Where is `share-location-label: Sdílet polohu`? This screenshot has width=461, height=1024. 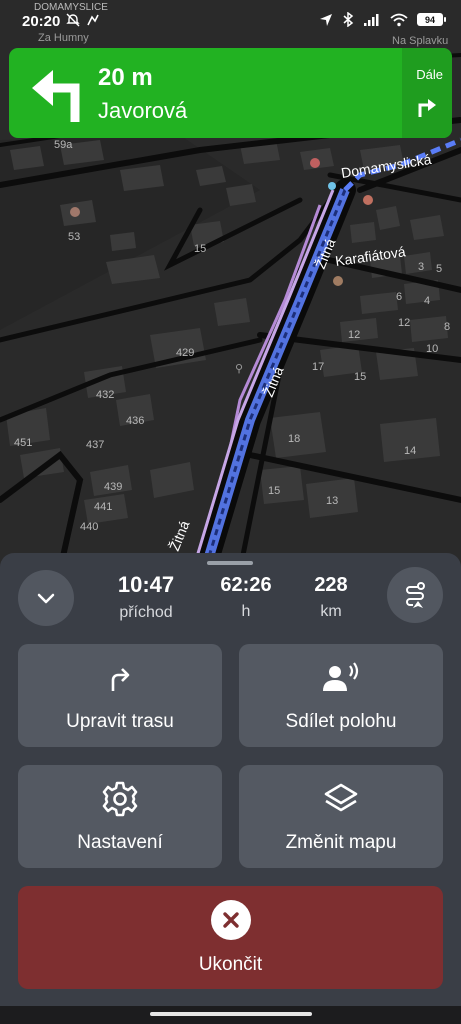 share-location-label: Sdílet polohu is located at coordinates (341, 721).